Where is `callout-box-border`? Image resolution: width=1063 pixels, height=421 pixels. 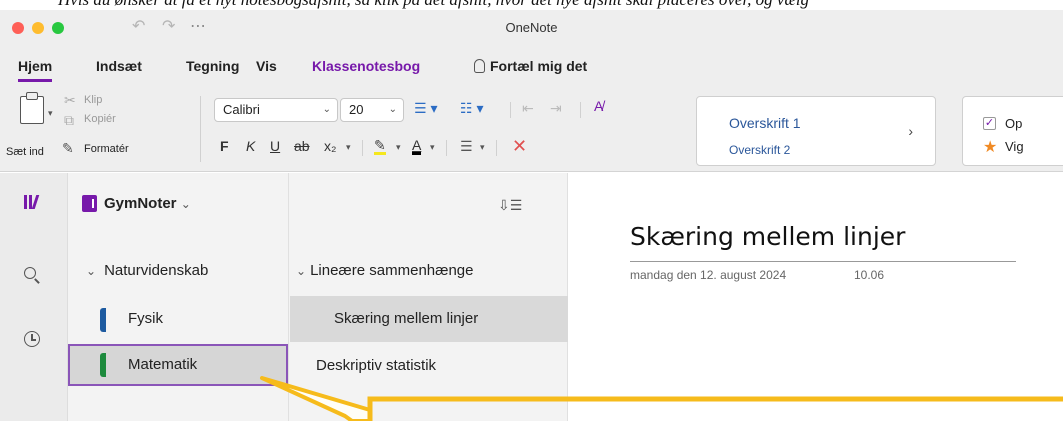 callout-box-border is located at coordinates (715, 408).